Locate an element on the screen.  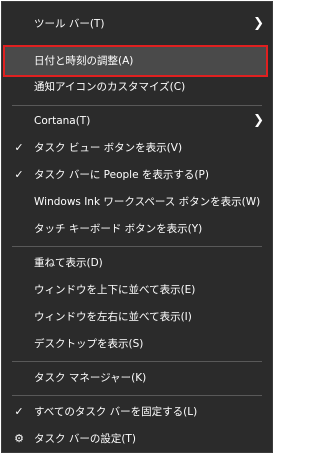
menu-item-stack-vertical: ウィンドウを上下に並べて表示(E) is located at coordinates (137, 290).